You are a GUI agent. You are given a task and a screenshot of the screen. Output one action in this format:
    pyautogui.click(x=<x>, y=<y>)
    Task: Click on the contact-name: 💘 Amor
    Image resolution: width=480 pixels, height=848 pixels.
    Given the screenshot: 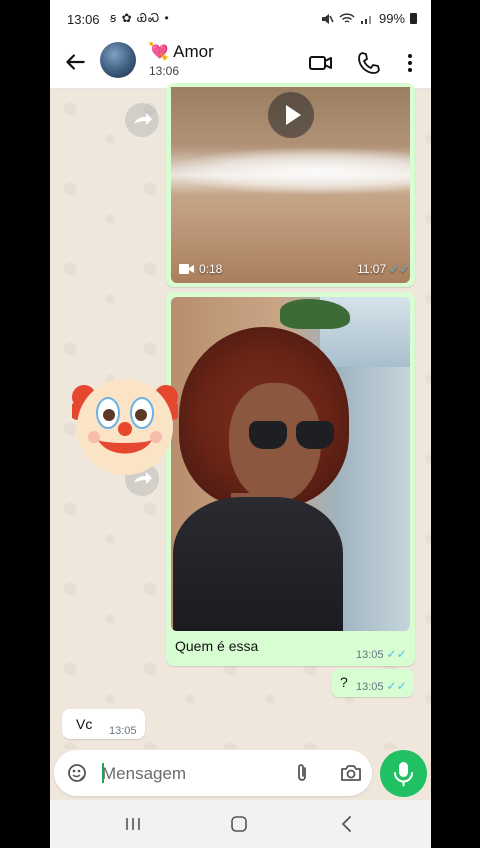 What is the action you would take?
    pyautogui.click(x=181, y=52)
    